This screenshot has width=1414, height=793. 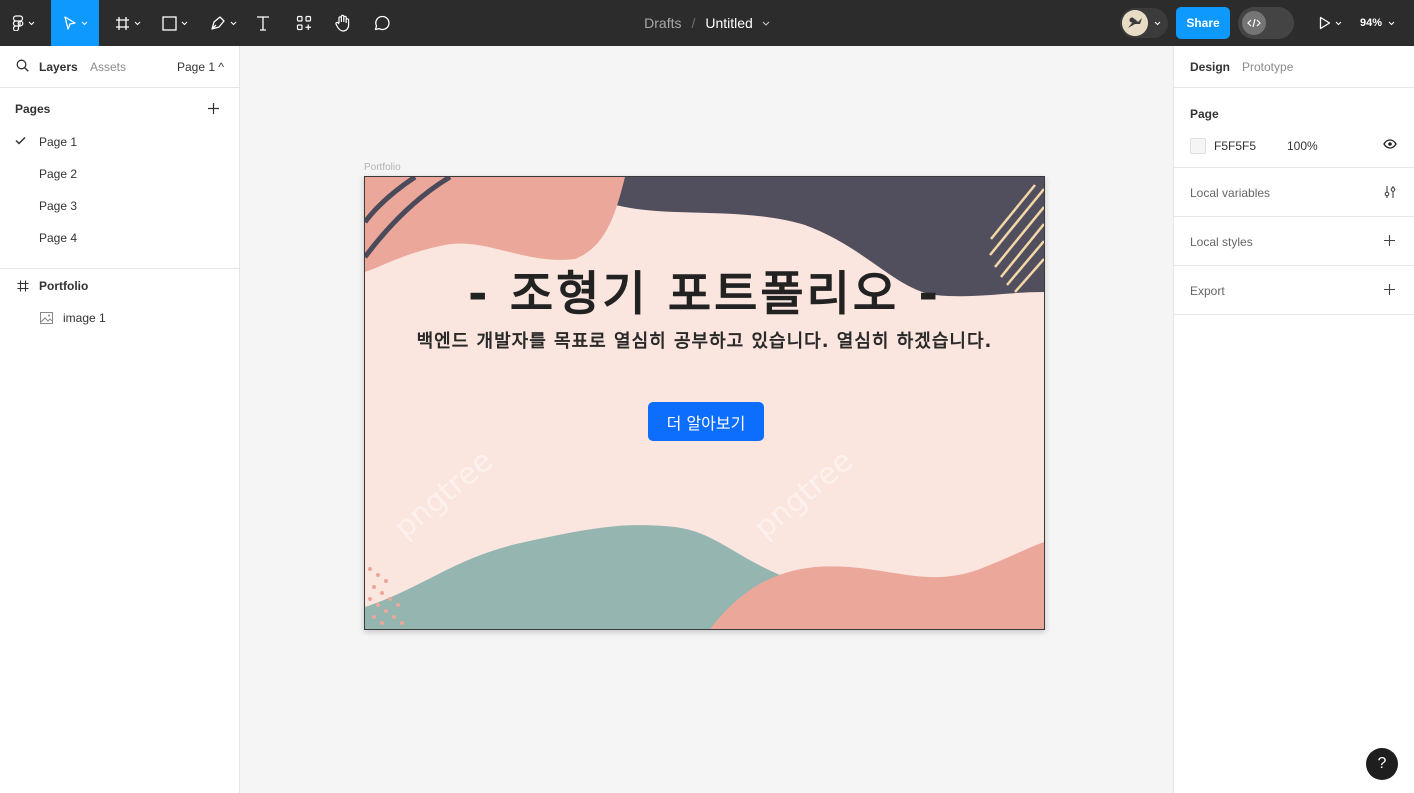 What do you see at coordinates (1254, 23) in the screenshot?
I see `code-icon` at bounding box center [1254, 23].